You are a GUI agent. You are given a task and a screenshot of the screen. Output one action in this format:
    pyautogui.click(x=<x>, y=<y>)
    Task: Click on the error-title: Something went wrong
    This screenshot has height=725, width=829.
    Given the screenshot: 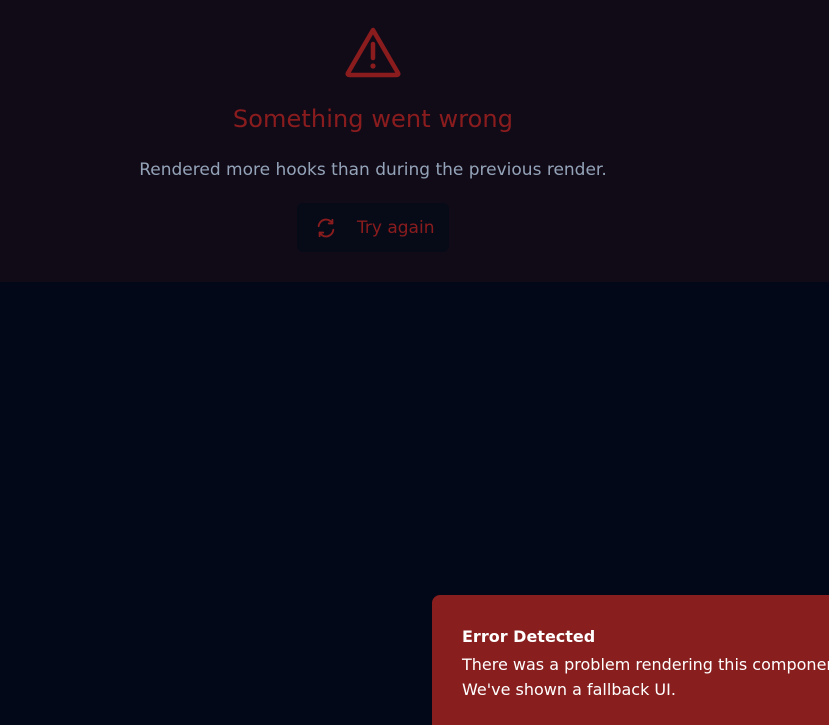 What is the action you would take?
    pyautogui.click(x=373, y=119)
    